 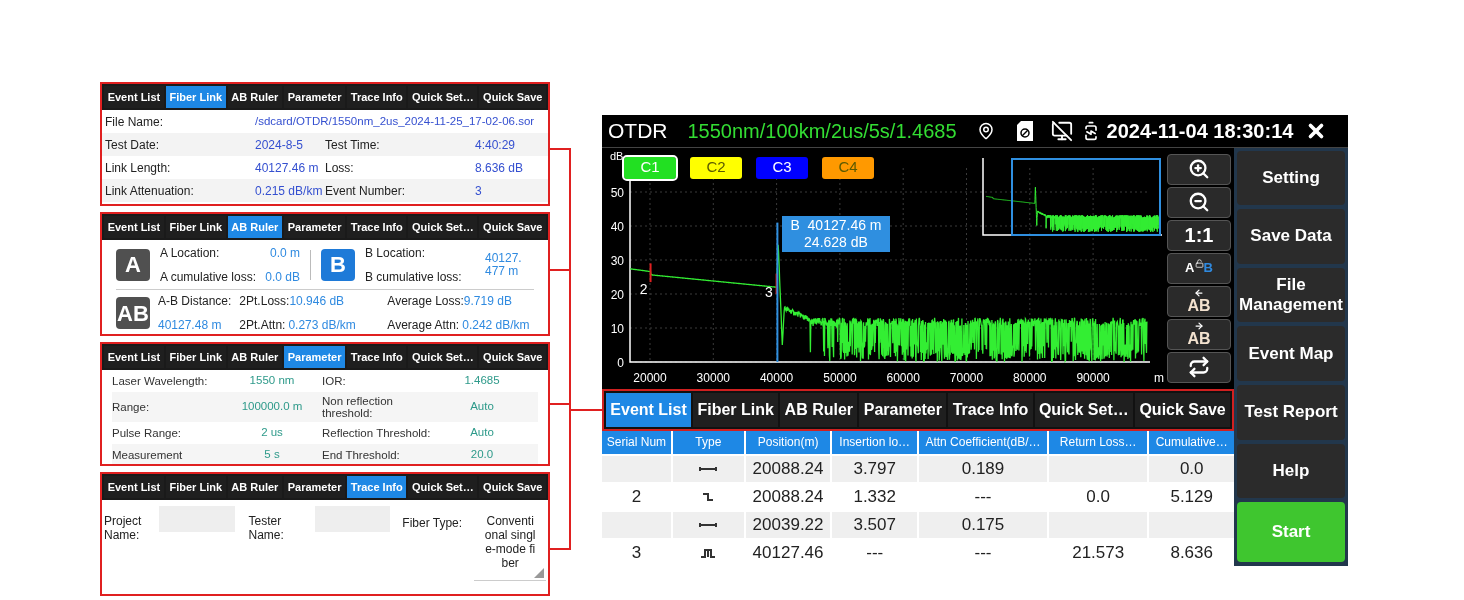 I want to click on field-value: 0.273 dB/km, so click(x=322, y=325).